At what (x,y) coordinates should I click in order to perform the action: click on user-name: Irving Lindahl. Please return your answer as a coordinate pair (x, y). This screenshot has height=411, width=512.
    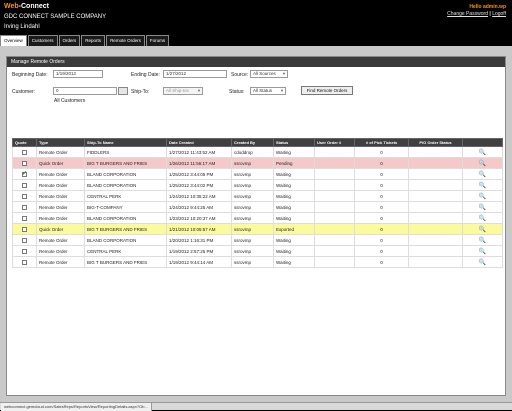
    Looking at the image, I should click on (22, 27).